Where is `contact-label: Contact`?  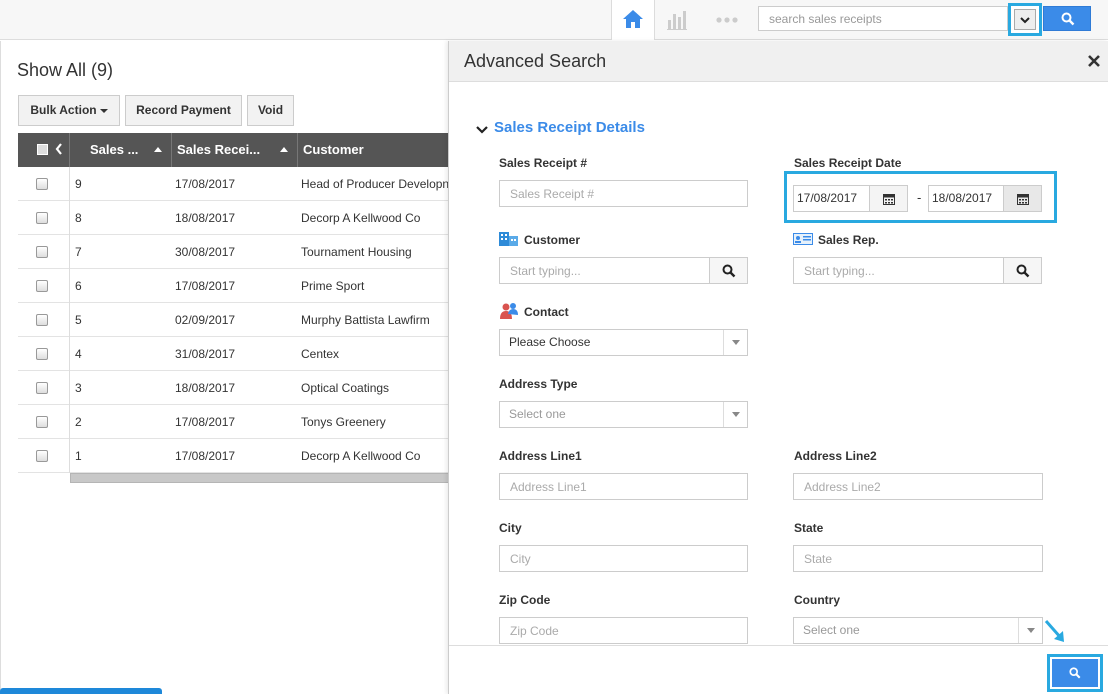 contact-label: Contact is located at coordinates (546, 312).